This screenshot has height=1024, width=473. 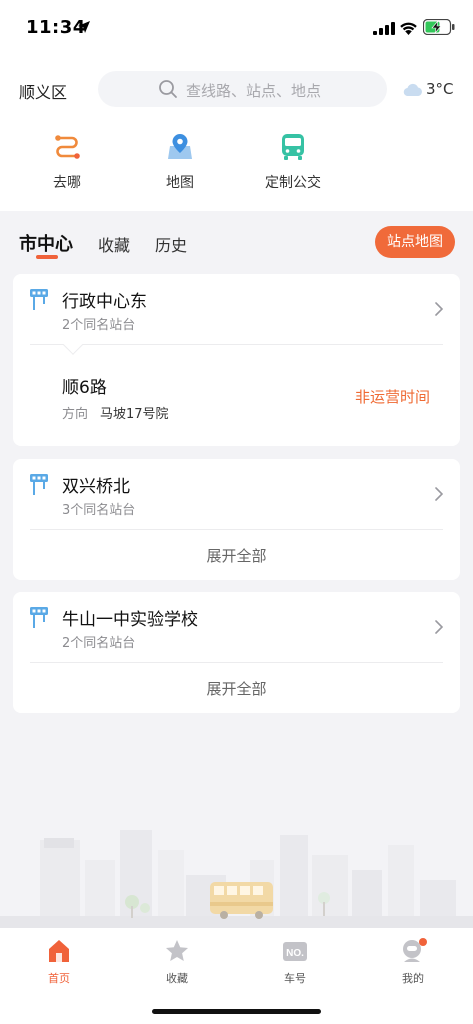 What do you see at coordinates (168, 89) in the screenshot?
I see `search-icon` at bounding box center [168, 89].